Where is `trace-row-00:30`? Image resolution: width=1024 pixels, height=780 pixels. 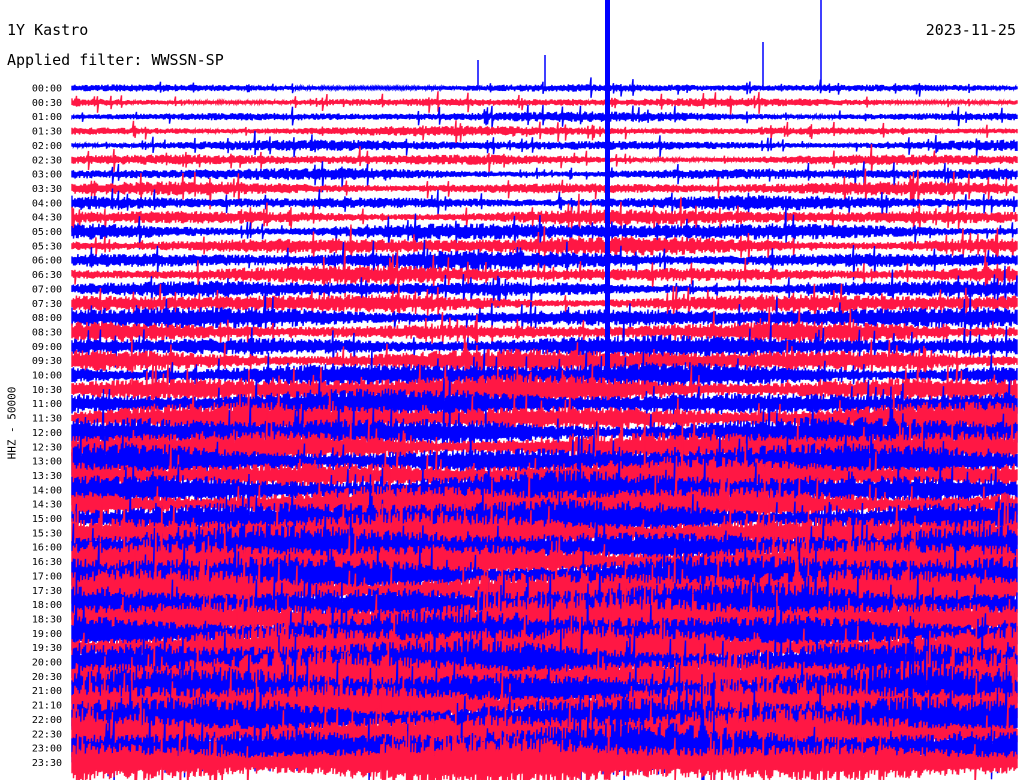 trace-row-00:30 is located at coordinates (544, 103).